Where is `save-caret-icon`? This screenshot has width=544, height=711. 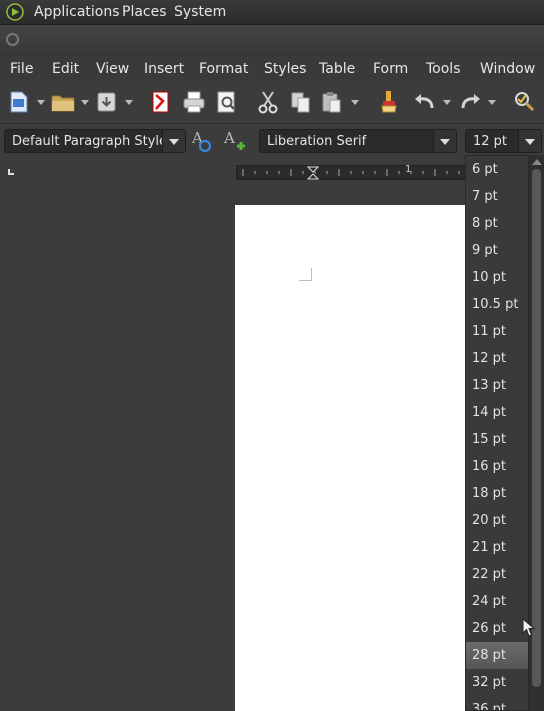
save-caret-icon is located at coordinates (129, 102).